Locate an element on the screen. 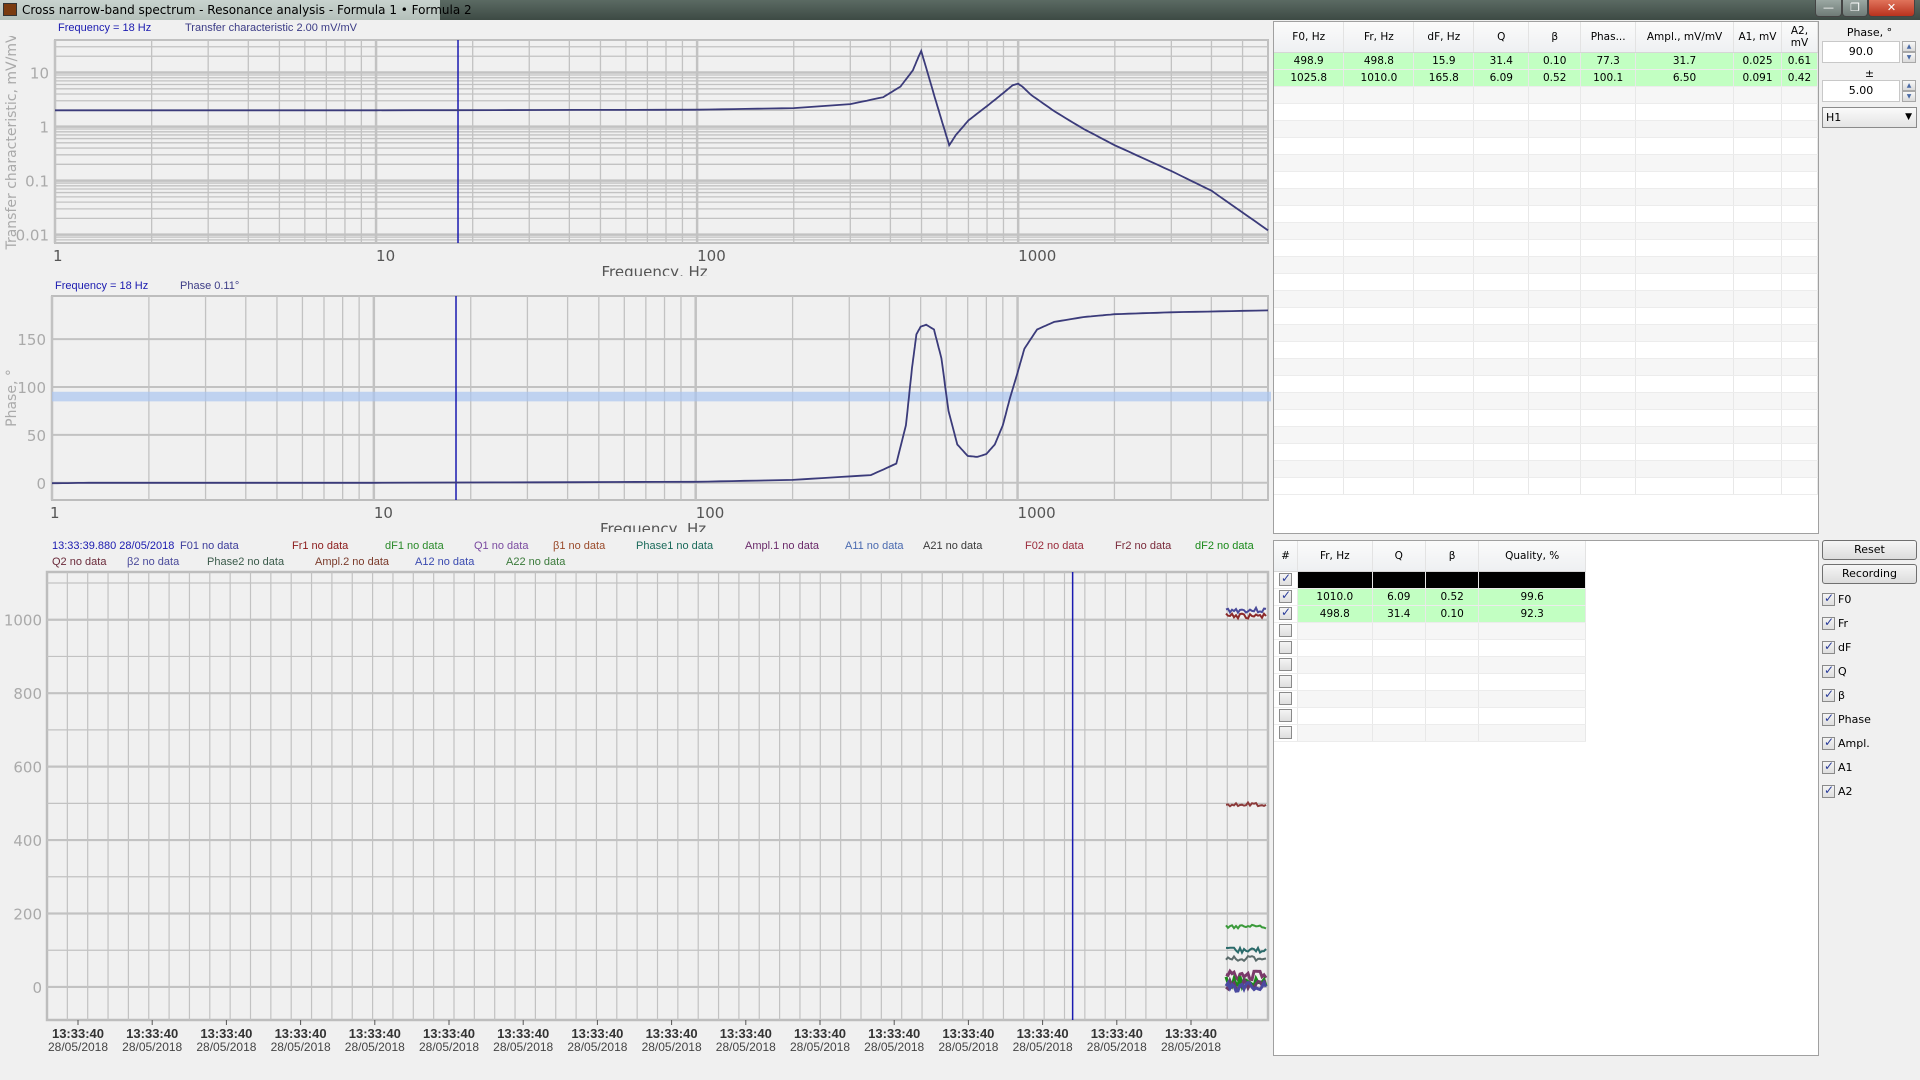 Image resolution: width=1920 pixels, height=1080 pixels. legend-item: A11 no data is located at coordinates (874, 546).